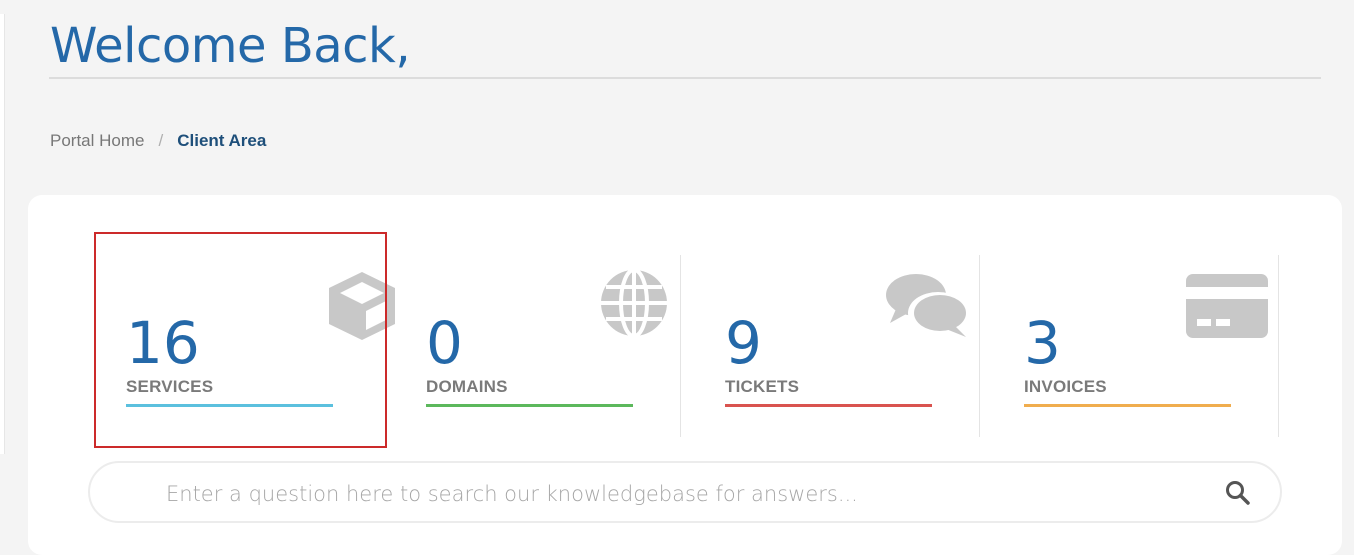 The width and height of the screenshot is (1354, 555). What do you see at coordinates (685, 78) in the screenshot?
I see `title-divider` at bounding box center [685, 78].